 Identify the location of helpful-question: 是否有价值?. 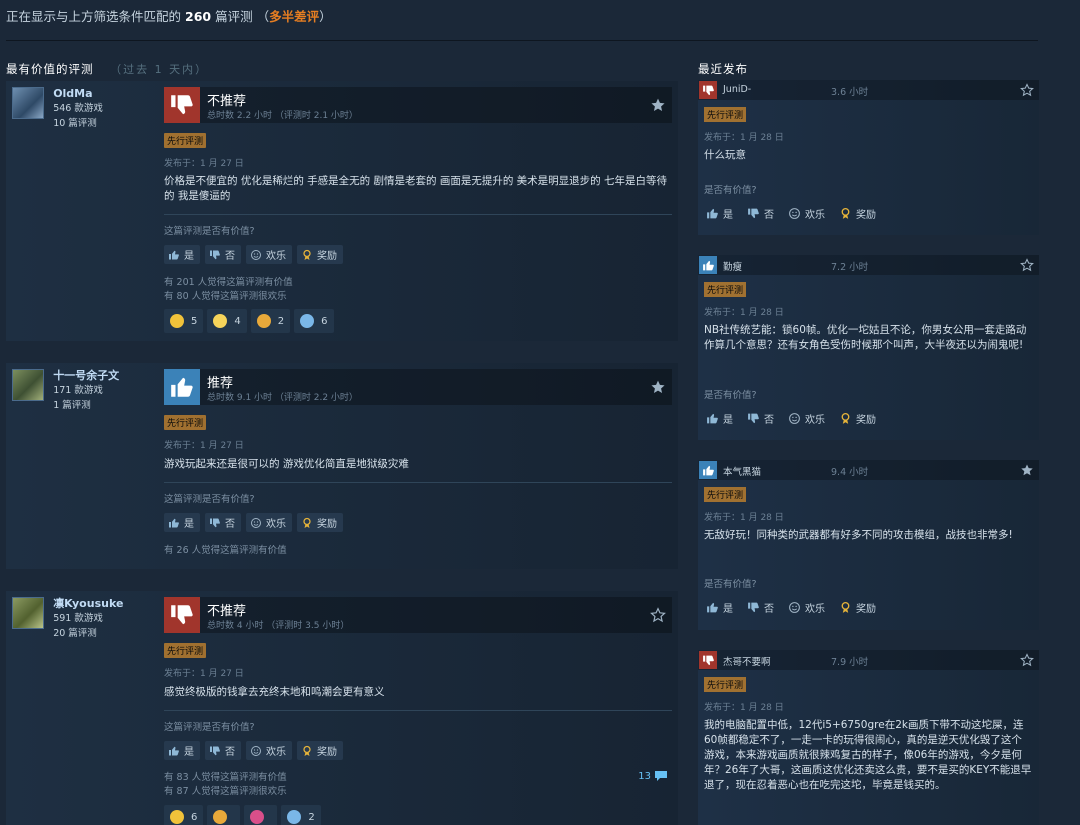
(730, 190).